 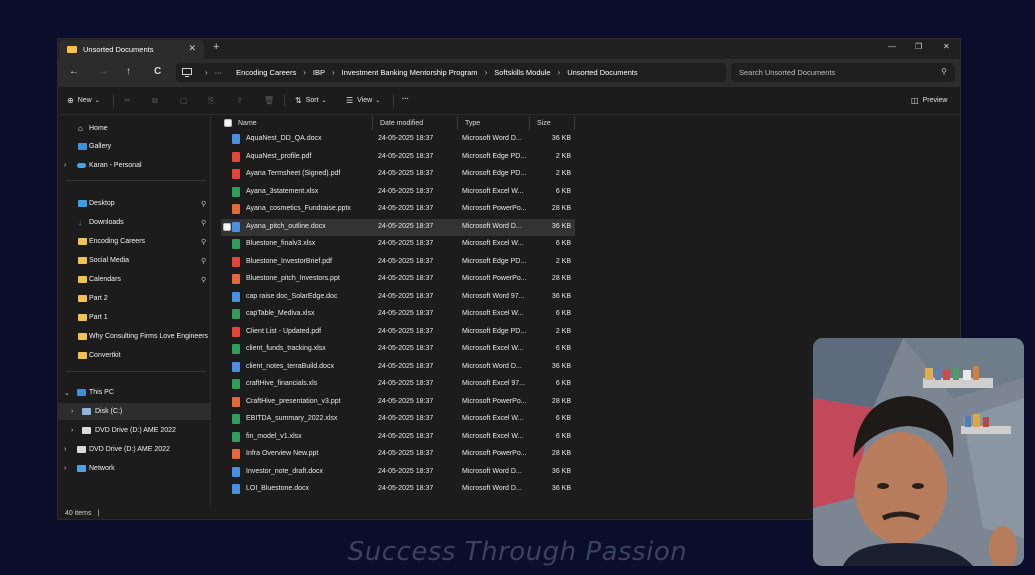 What do you see at coordinates (134, 279) in the screenshot?
I see `sidebar-item-calendars: Calendars ⚲` at bounding box center [134, 279].